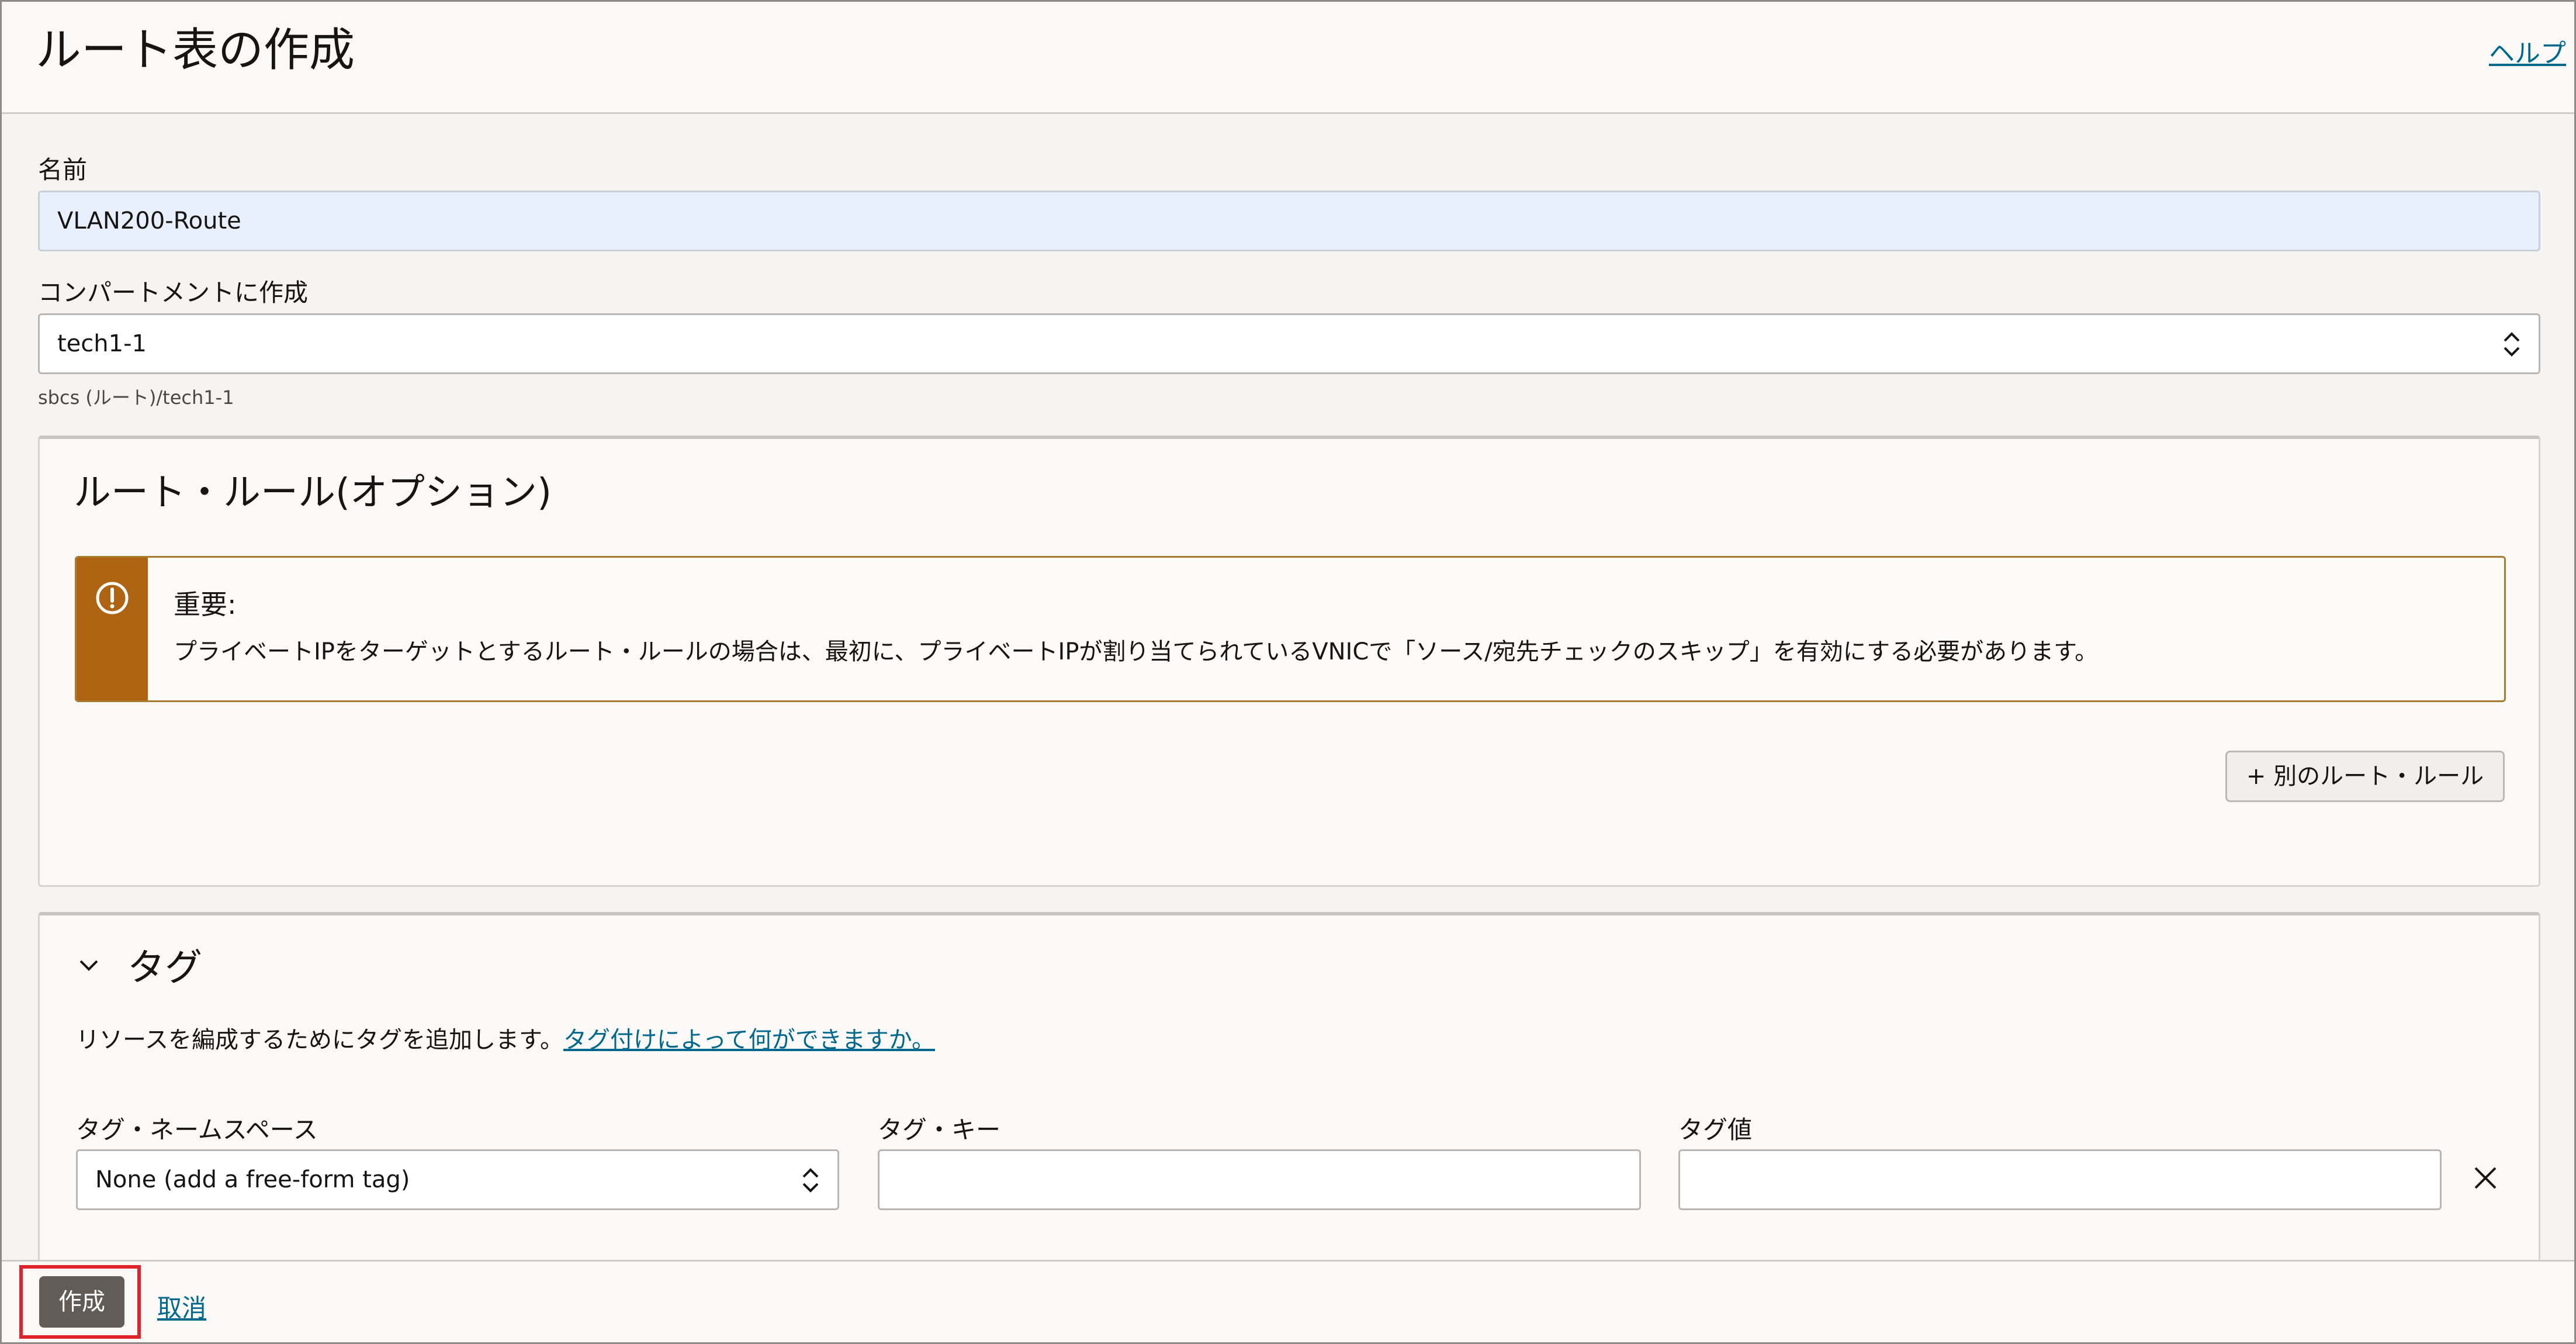 The height and width of the screenshot is (1344, 2576). What do you see at coordinates (89, 964) in the screenshot?
I see `collapse-chevron-icon` at bounding box center [89, 964].